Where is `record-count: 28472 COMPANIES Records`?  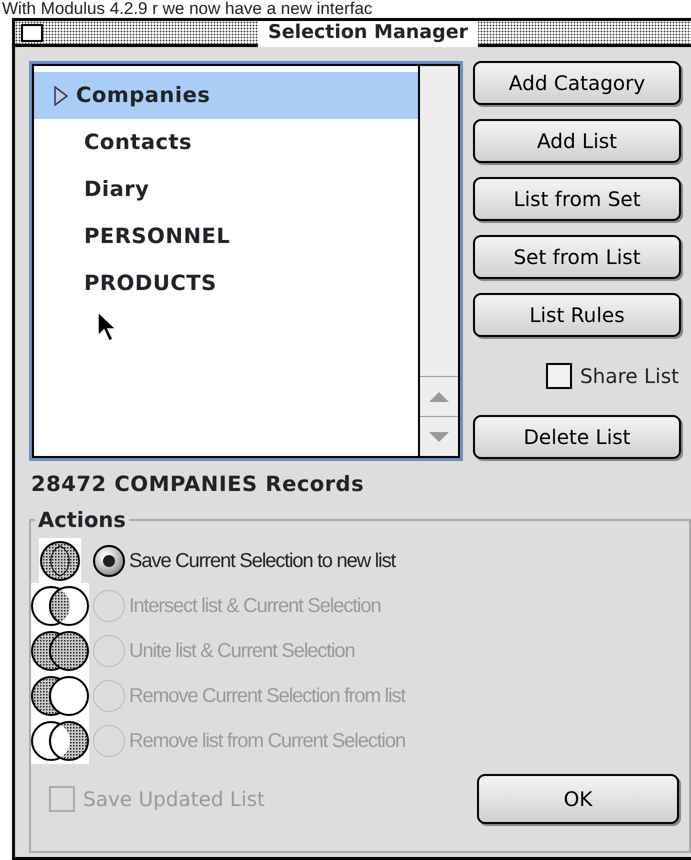
record-count: 28472 COMPANIES Records is located at coordinates (198, 484).